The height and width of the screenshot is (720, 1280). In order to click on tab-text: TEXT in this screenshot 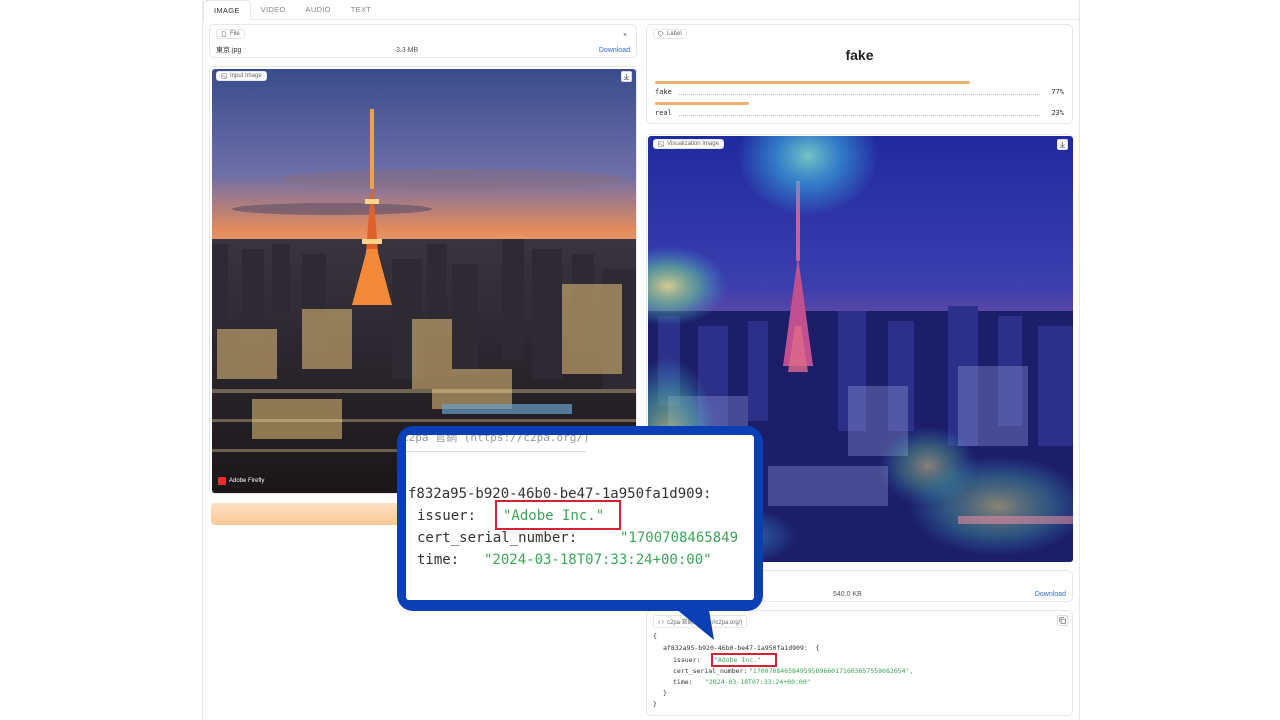, I will do `click(361, 10)`.